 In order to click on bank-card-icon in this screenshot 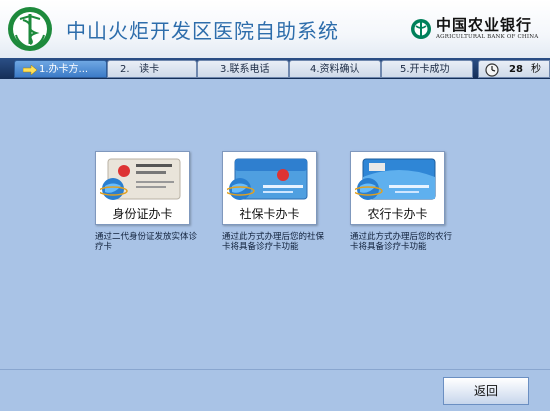, I will do `click(395, 179)`.